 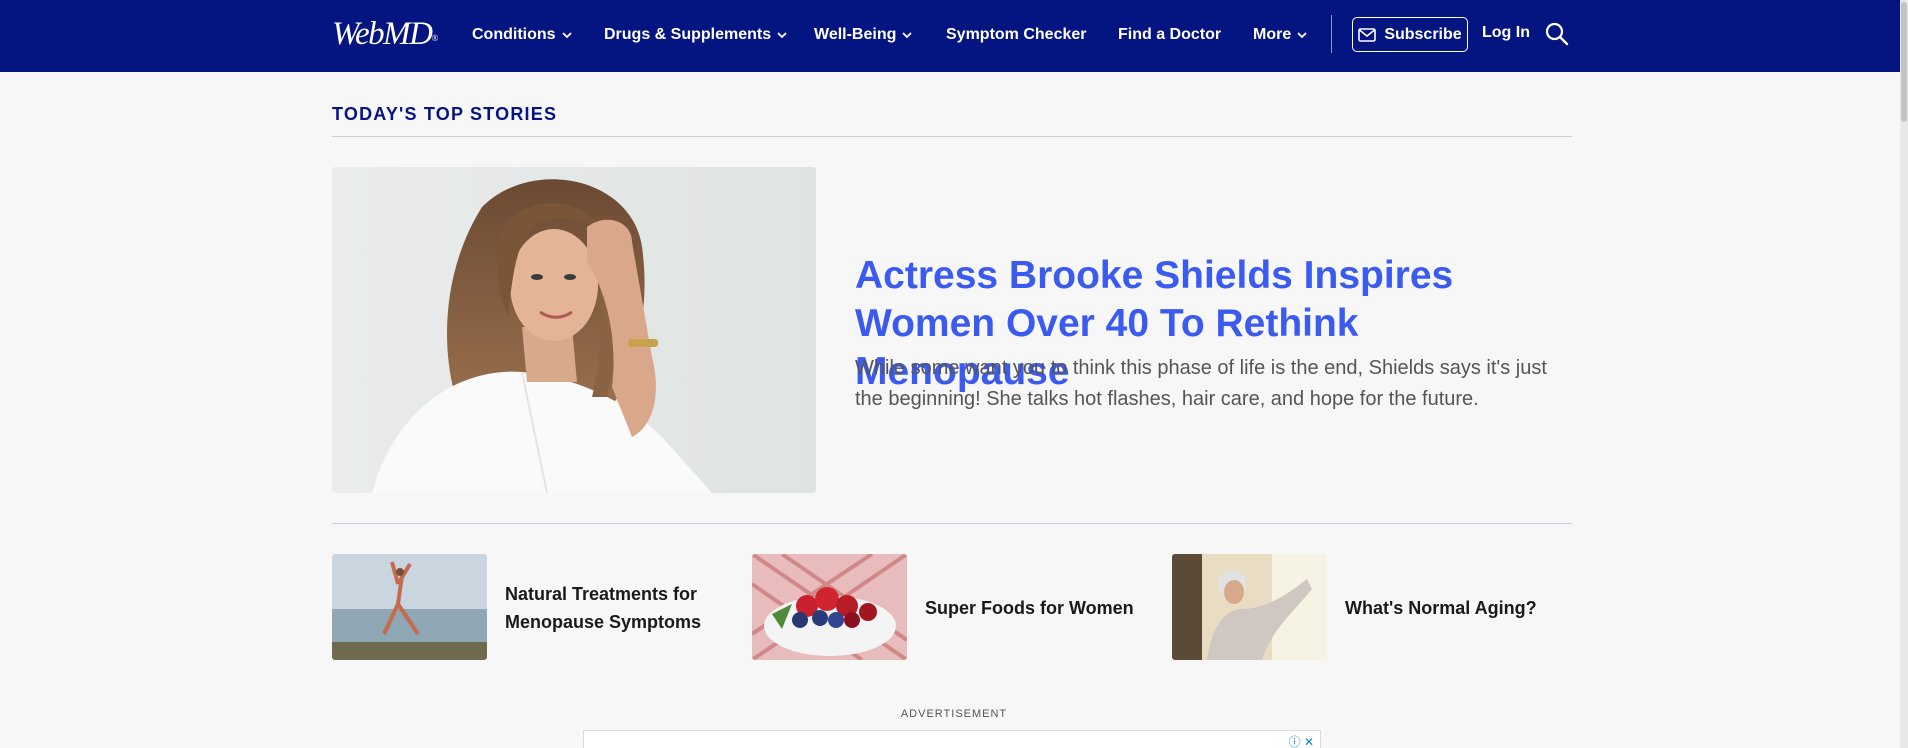 I want to click on nav-more: More, so click(x=1280, y=35).